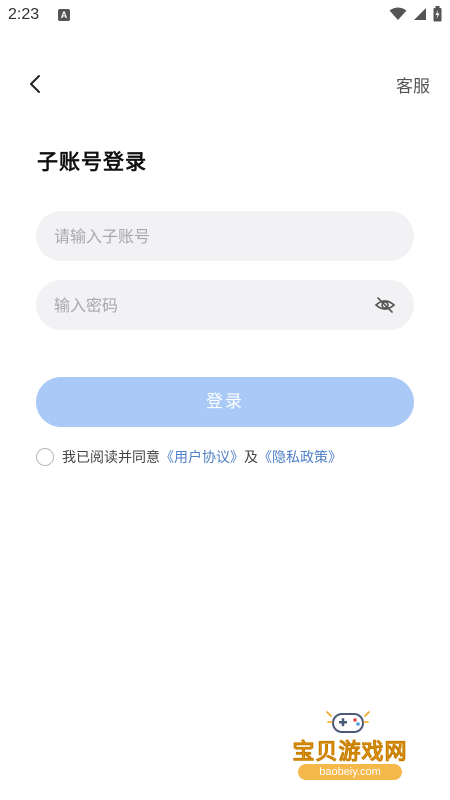 This screenshot has width=450, height=800. I want to click on agreement-checkbox, so click(45, 457).